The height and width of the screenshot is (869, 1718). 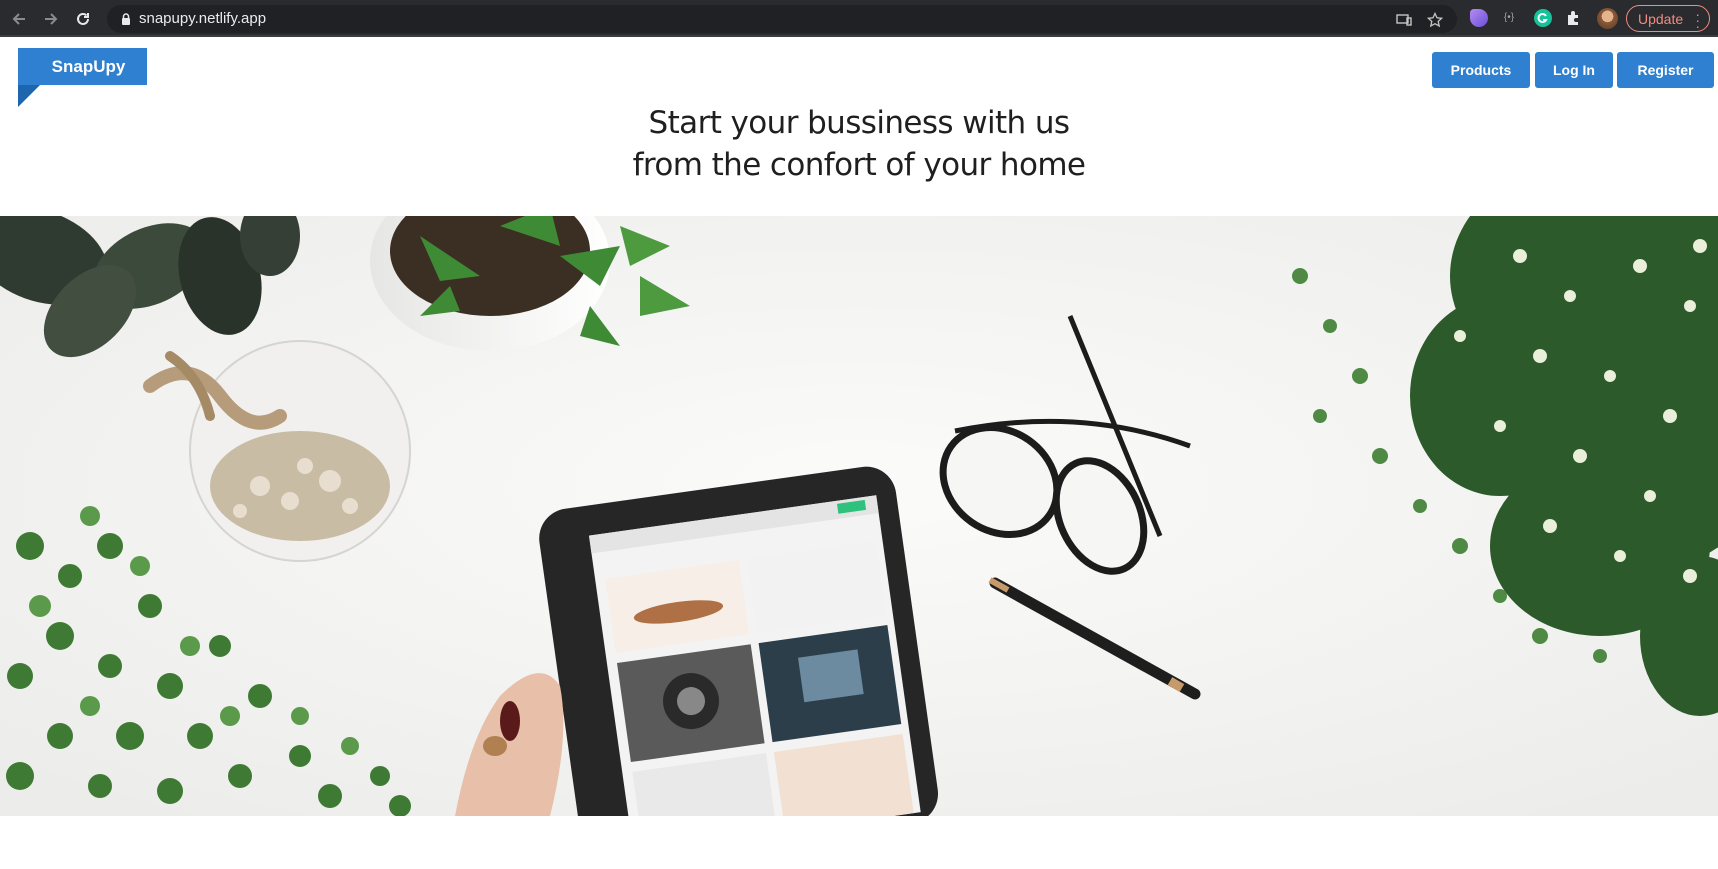 What do you see at coordinates (859, 165) in the screenshot?
I see `hero-heading-line-2: from the confort of your home` at bounding box center [859, 165].